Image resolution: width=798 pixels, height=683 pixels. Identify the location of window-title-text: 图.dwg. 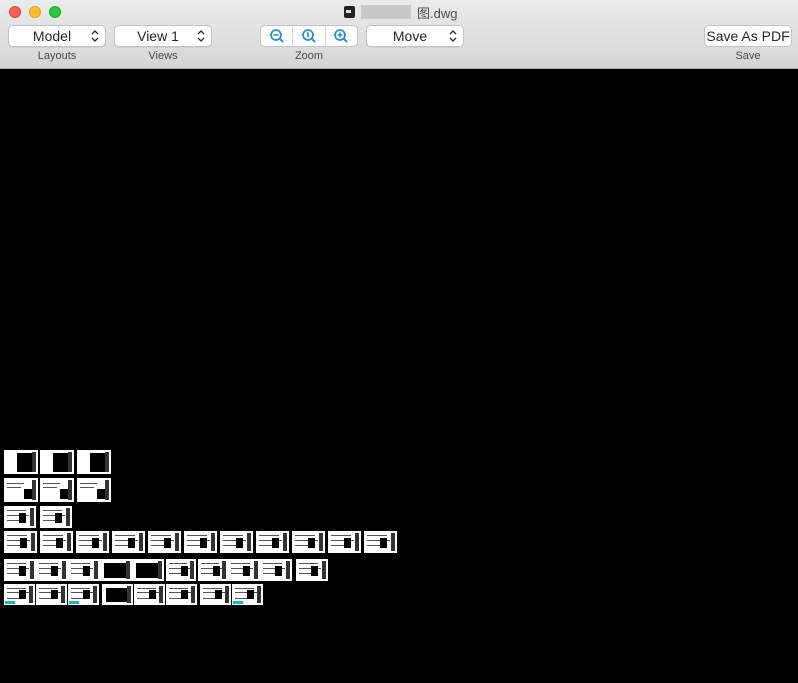
(437, 13).